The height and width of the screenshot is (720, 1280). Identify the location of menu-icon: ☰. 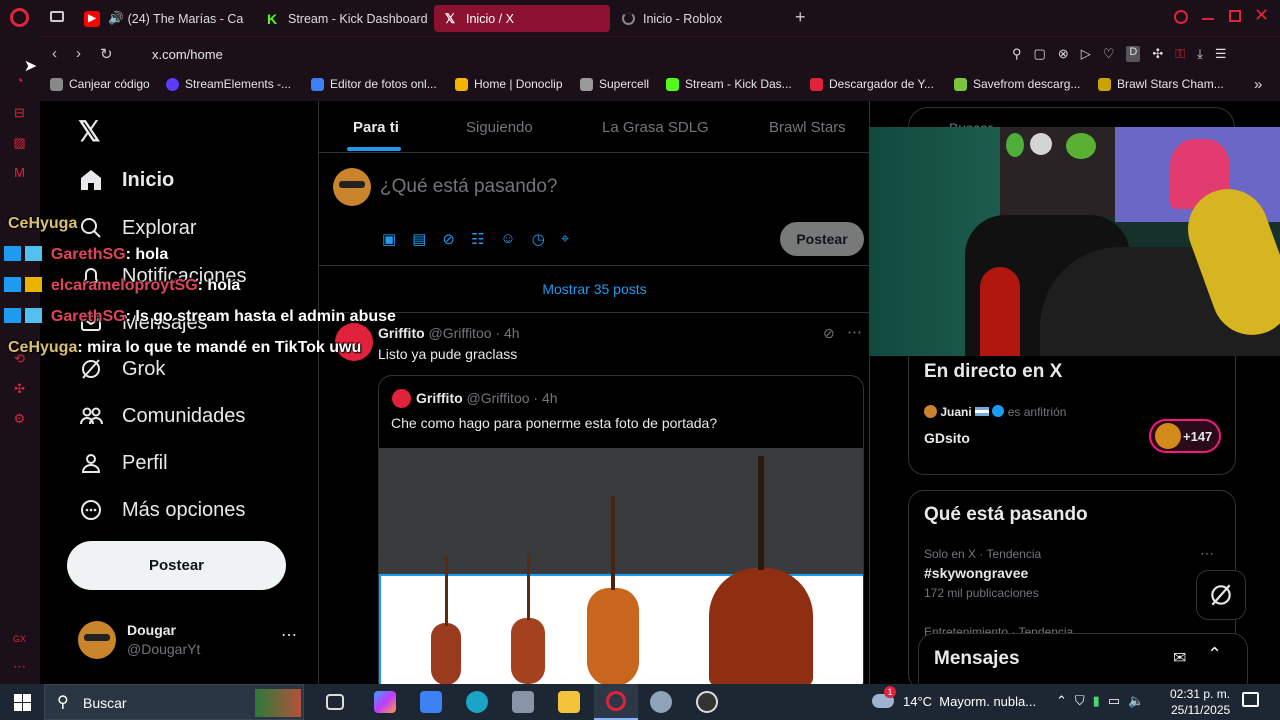
(1221, 54).